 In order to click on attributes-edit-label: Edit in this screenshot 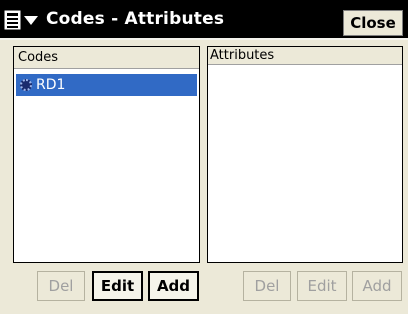, I will do `click(322, 286)`.